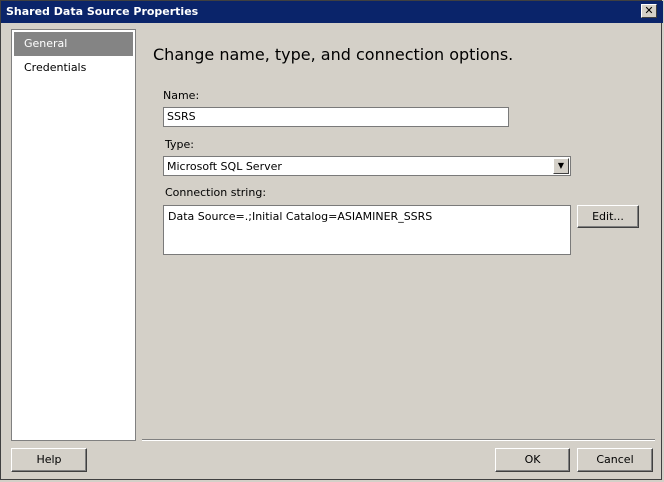  What do you see at coordinates (336, 117) in the screenshot?
I see `name-input: SSRS` at bounding box center [336, 117].